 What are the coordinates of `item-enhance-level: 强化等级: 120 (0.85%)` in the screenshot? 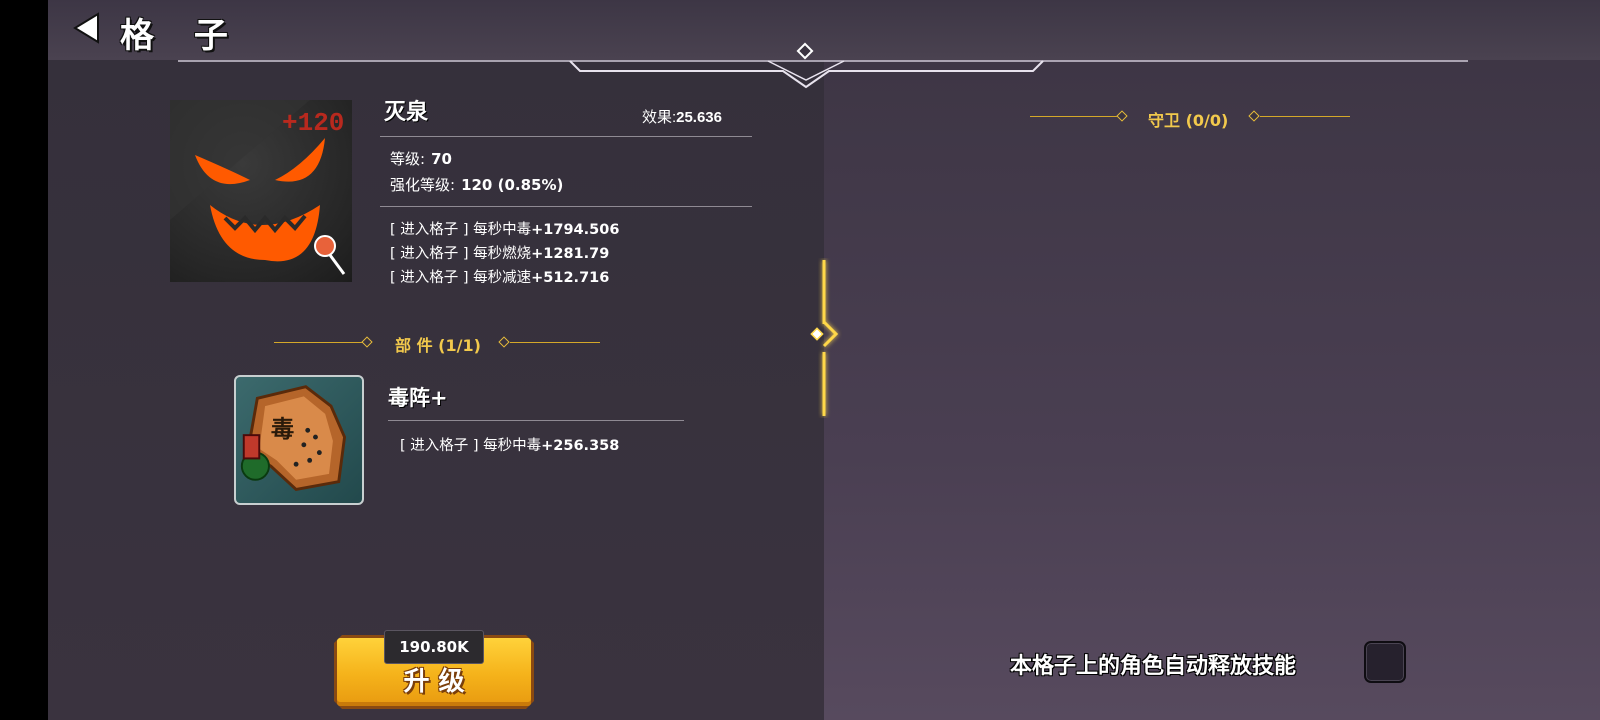 It's located at (477, 185).